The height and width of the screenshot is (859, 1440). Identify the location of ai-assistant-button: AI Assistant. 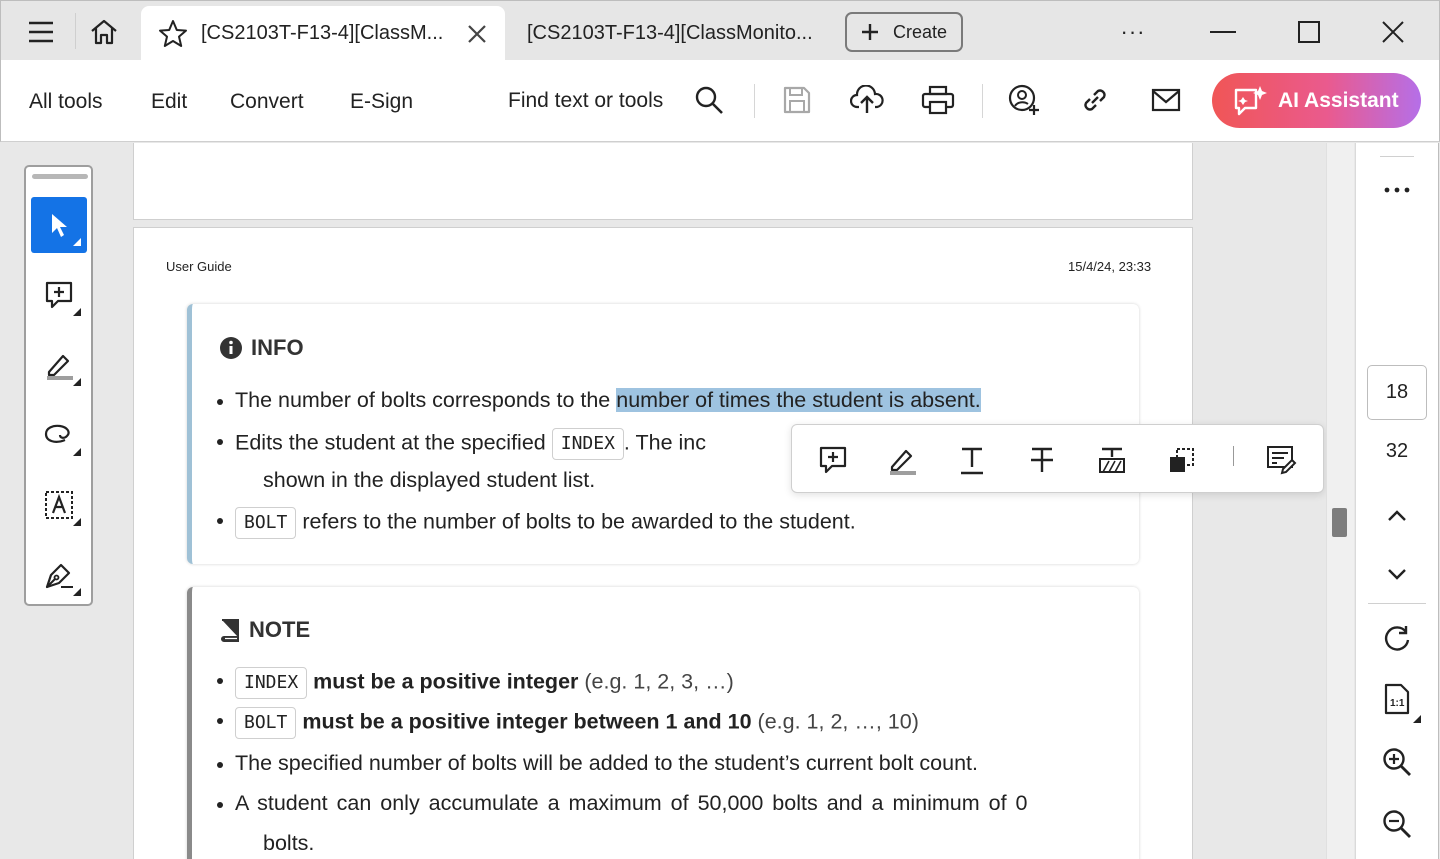
(1316, 100).